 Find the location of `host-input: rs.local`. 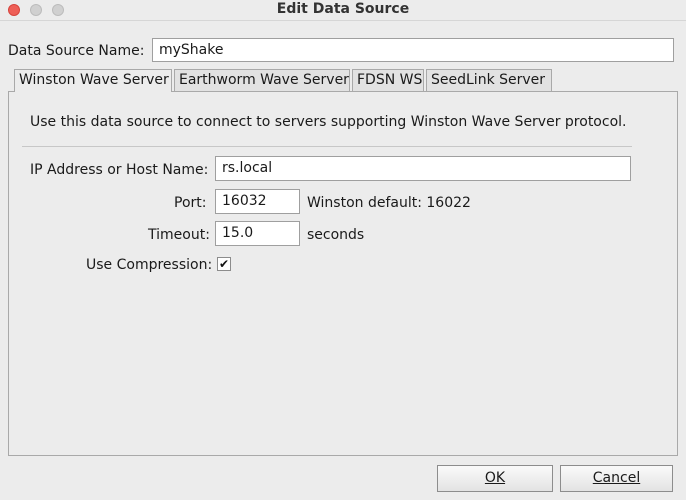

host-input: rs.local is located at coordinates (423, 168).